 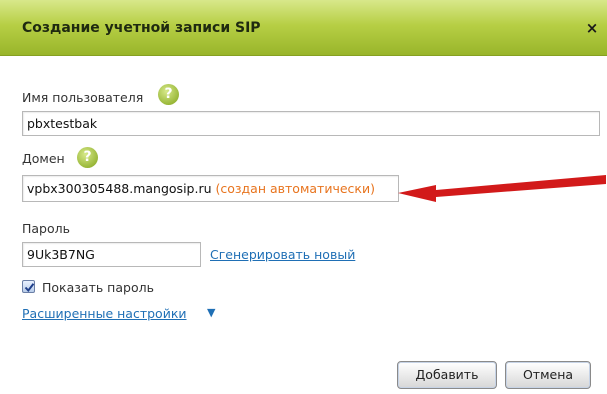 I want to click on checkmark-icon, so click(x=29, y=288).